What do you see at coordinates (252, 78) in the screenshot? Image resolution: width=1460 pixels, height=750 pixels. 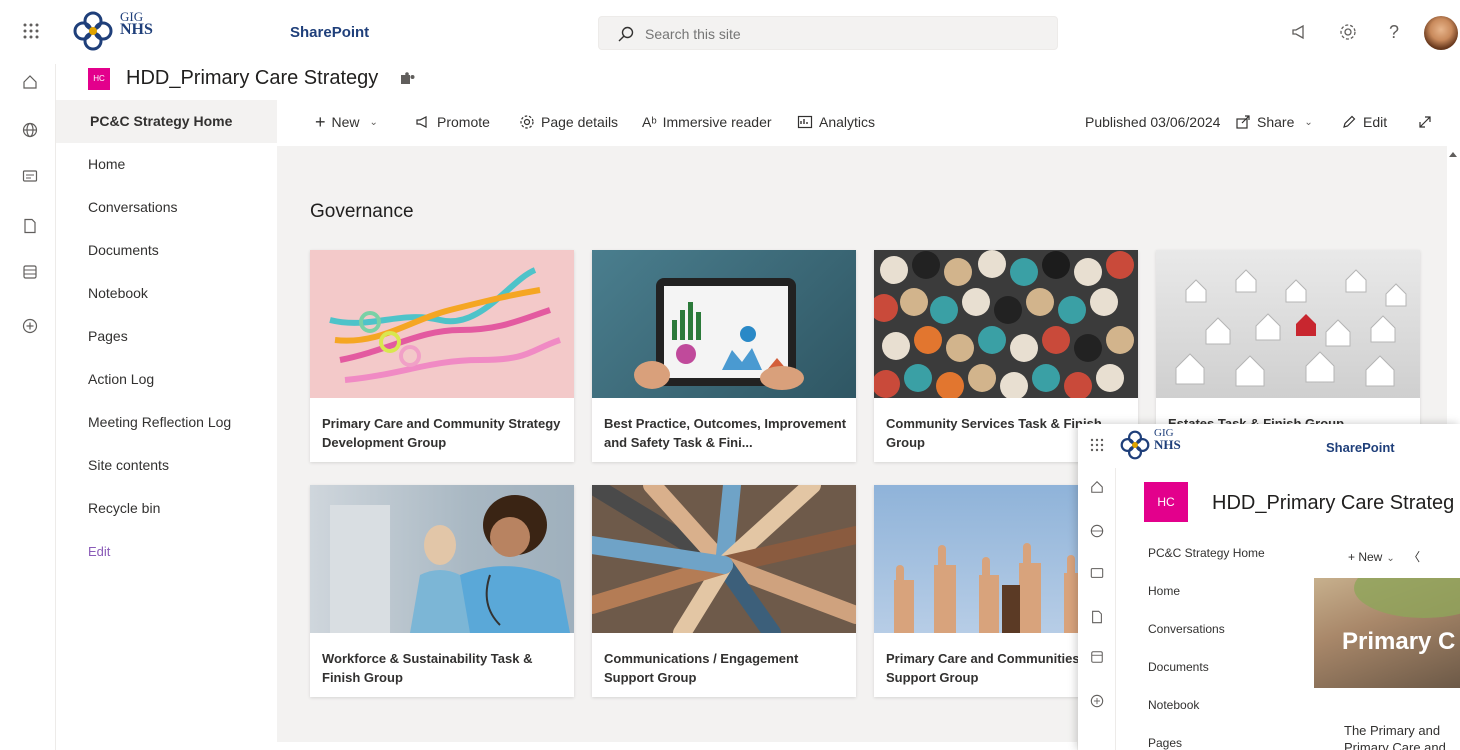 I see `site-title: HDD_Primary Care Strategy` at bounding box center [252, 78].